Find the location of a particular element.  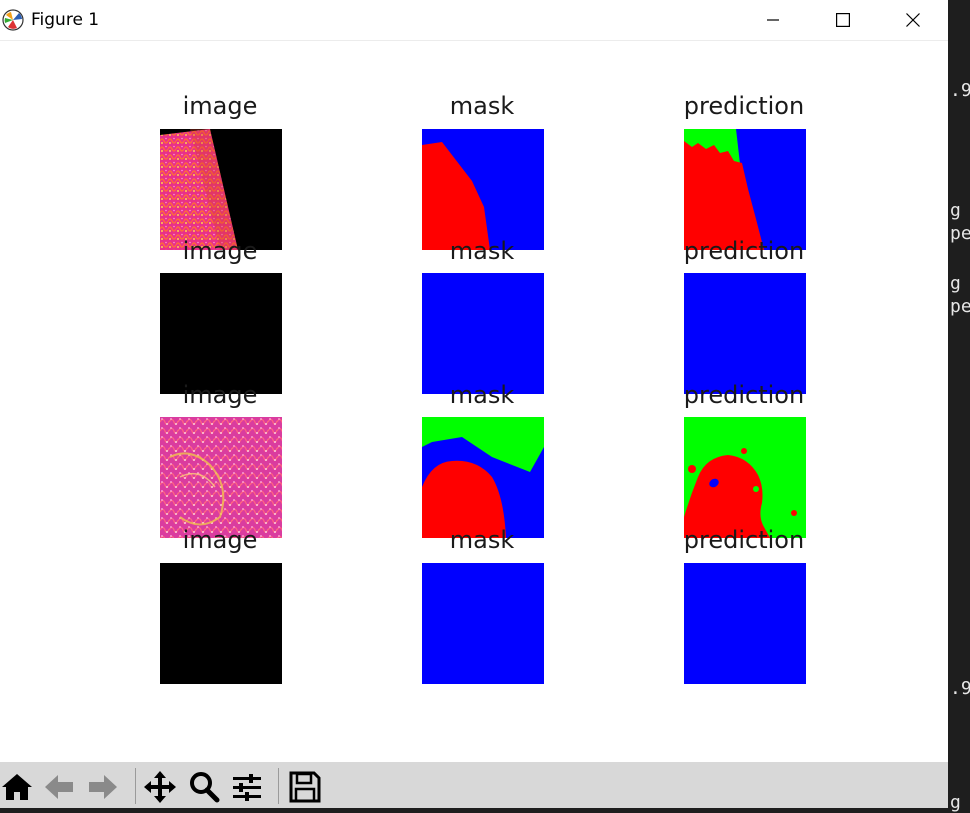

forward-arrow-icon is located at coordinates (103, 787).